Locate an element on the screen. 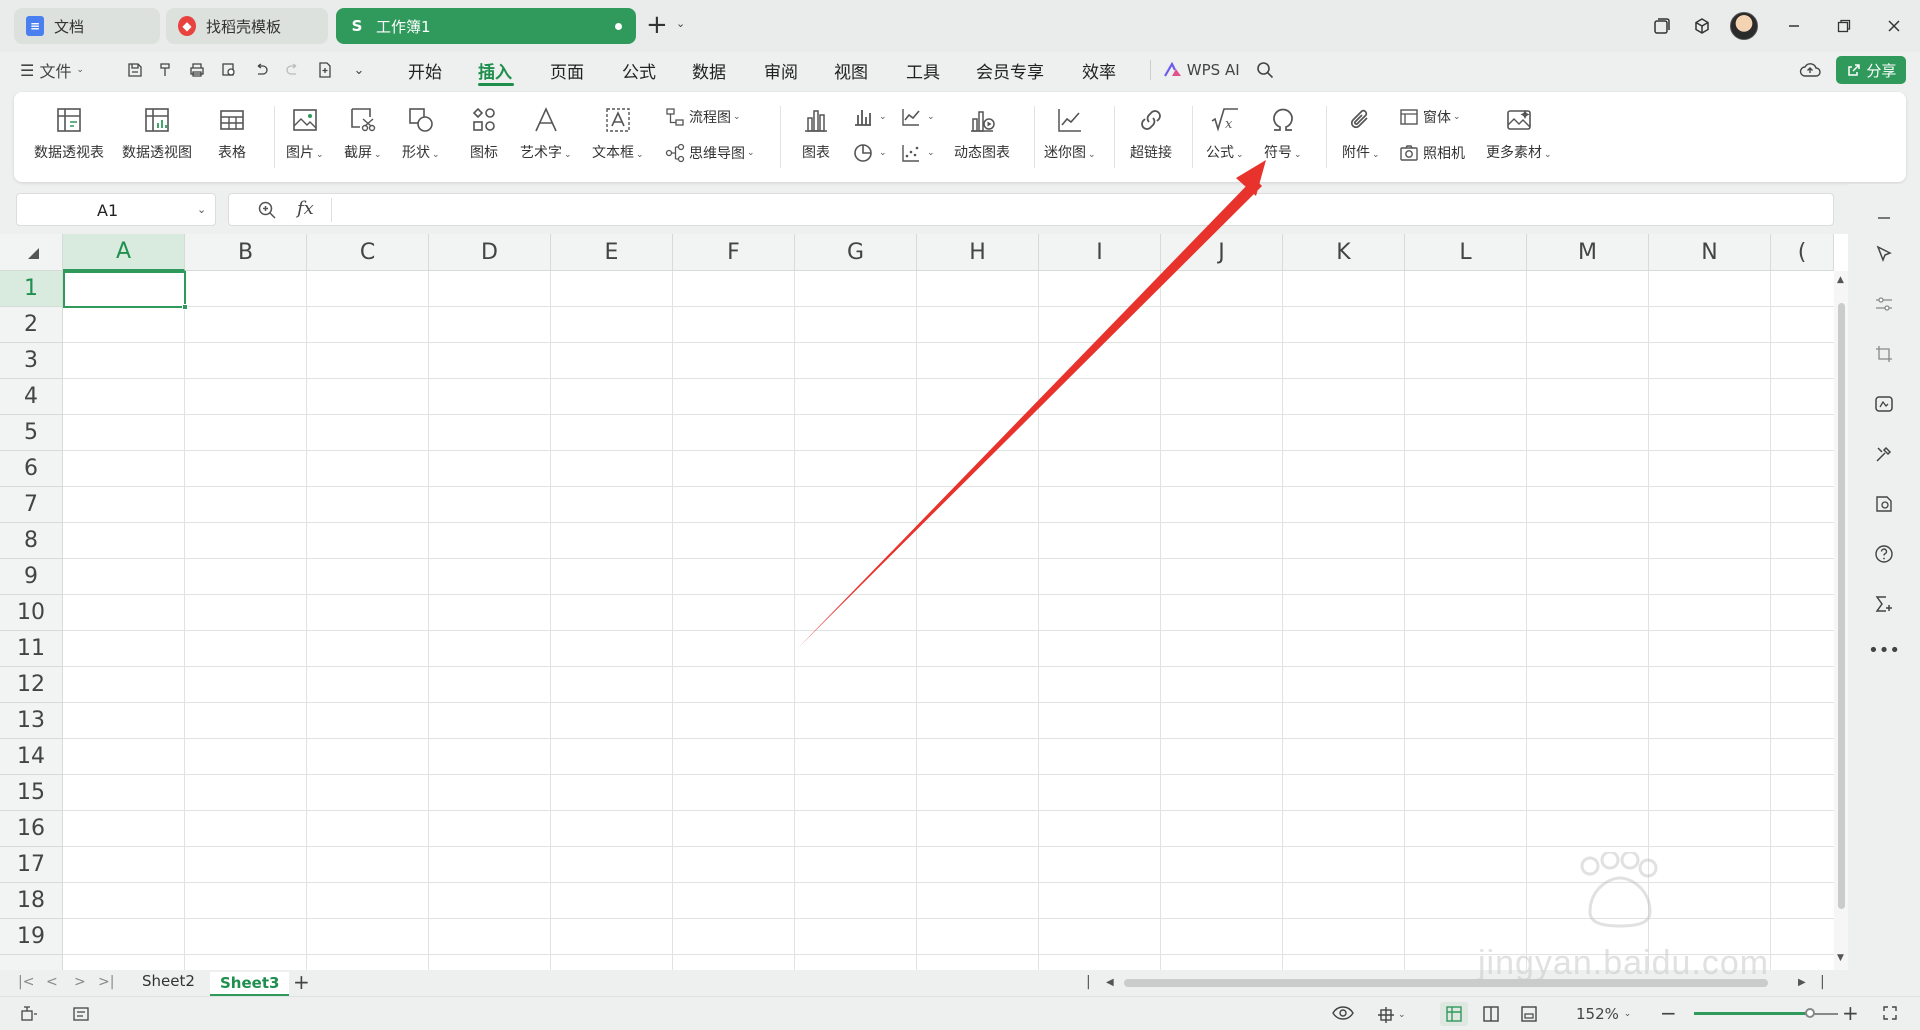 This screenshot has width=1920, height=1030. close-icon is located at coordinates (1894, 26).